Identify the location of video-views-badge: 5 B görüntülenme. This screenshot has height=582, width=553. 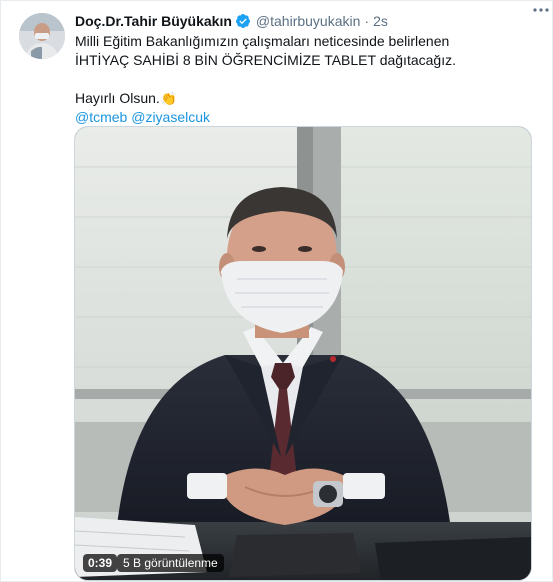
(170, 563).